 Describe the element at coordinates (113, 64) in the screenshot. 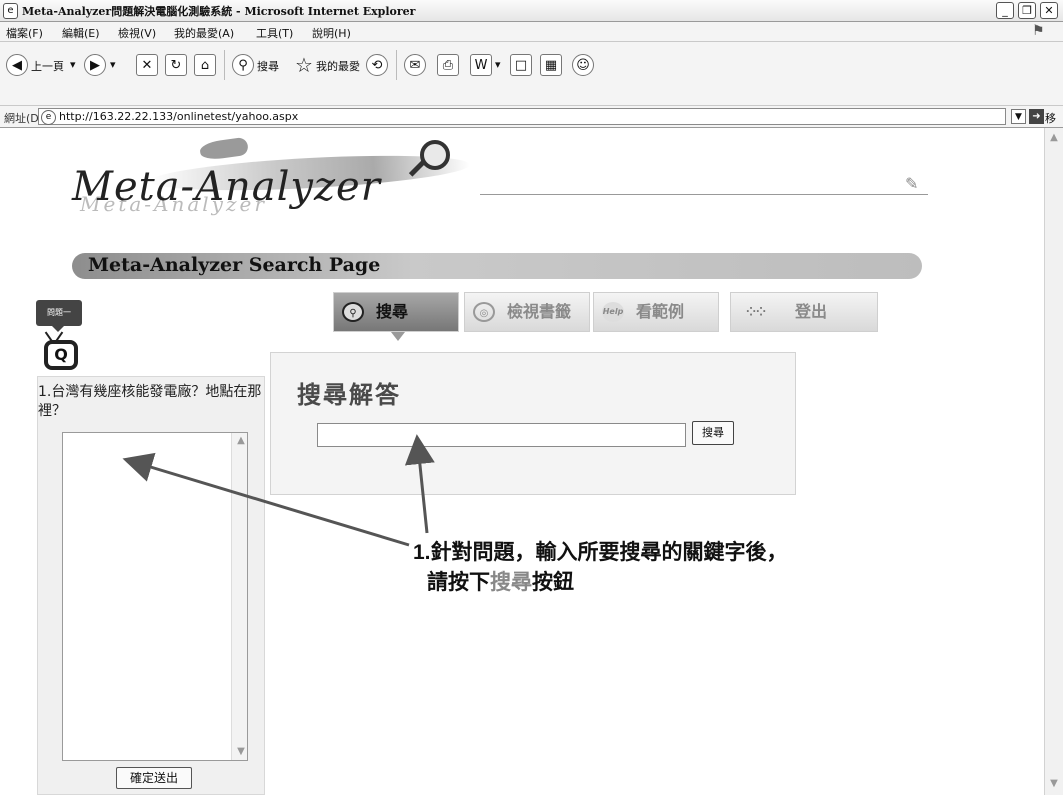

I see `forward-dropdown-icon: ▾` at that location.